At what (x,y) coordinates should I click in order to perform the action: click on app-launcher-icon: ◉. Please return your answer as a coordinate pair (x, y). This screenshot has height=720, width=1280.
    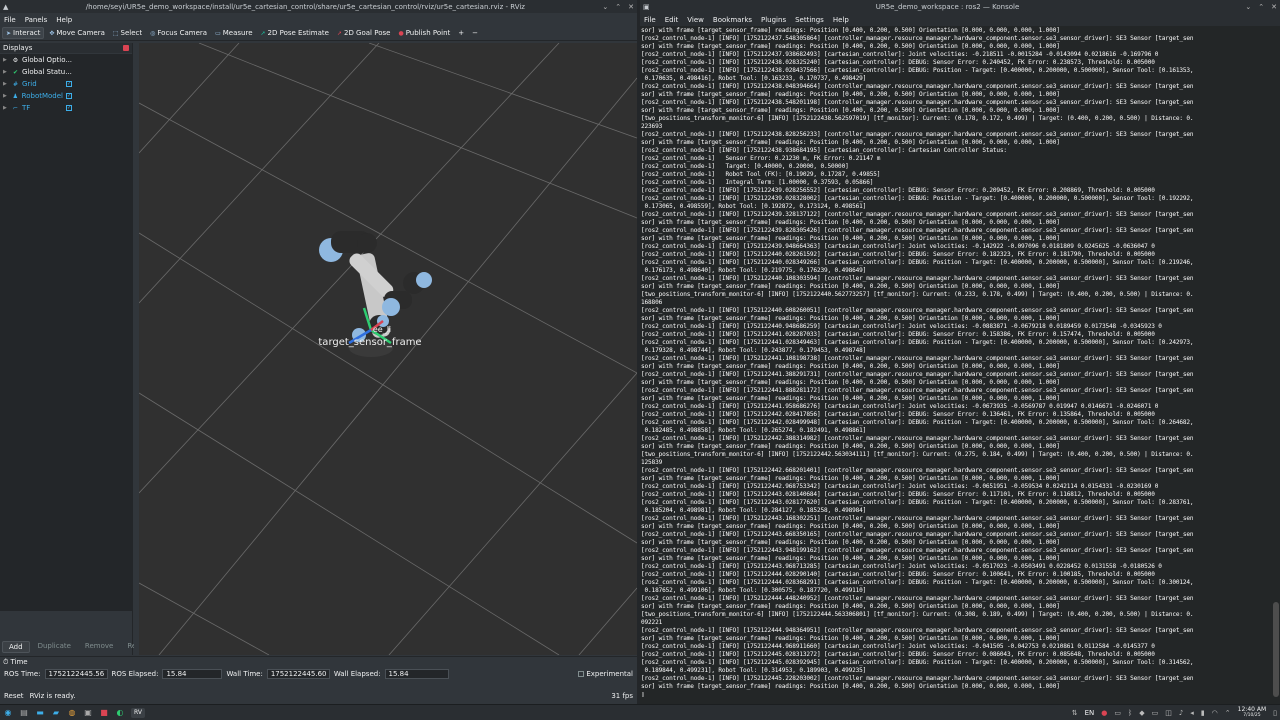
    Looking at the image, I should click on (8, 713).